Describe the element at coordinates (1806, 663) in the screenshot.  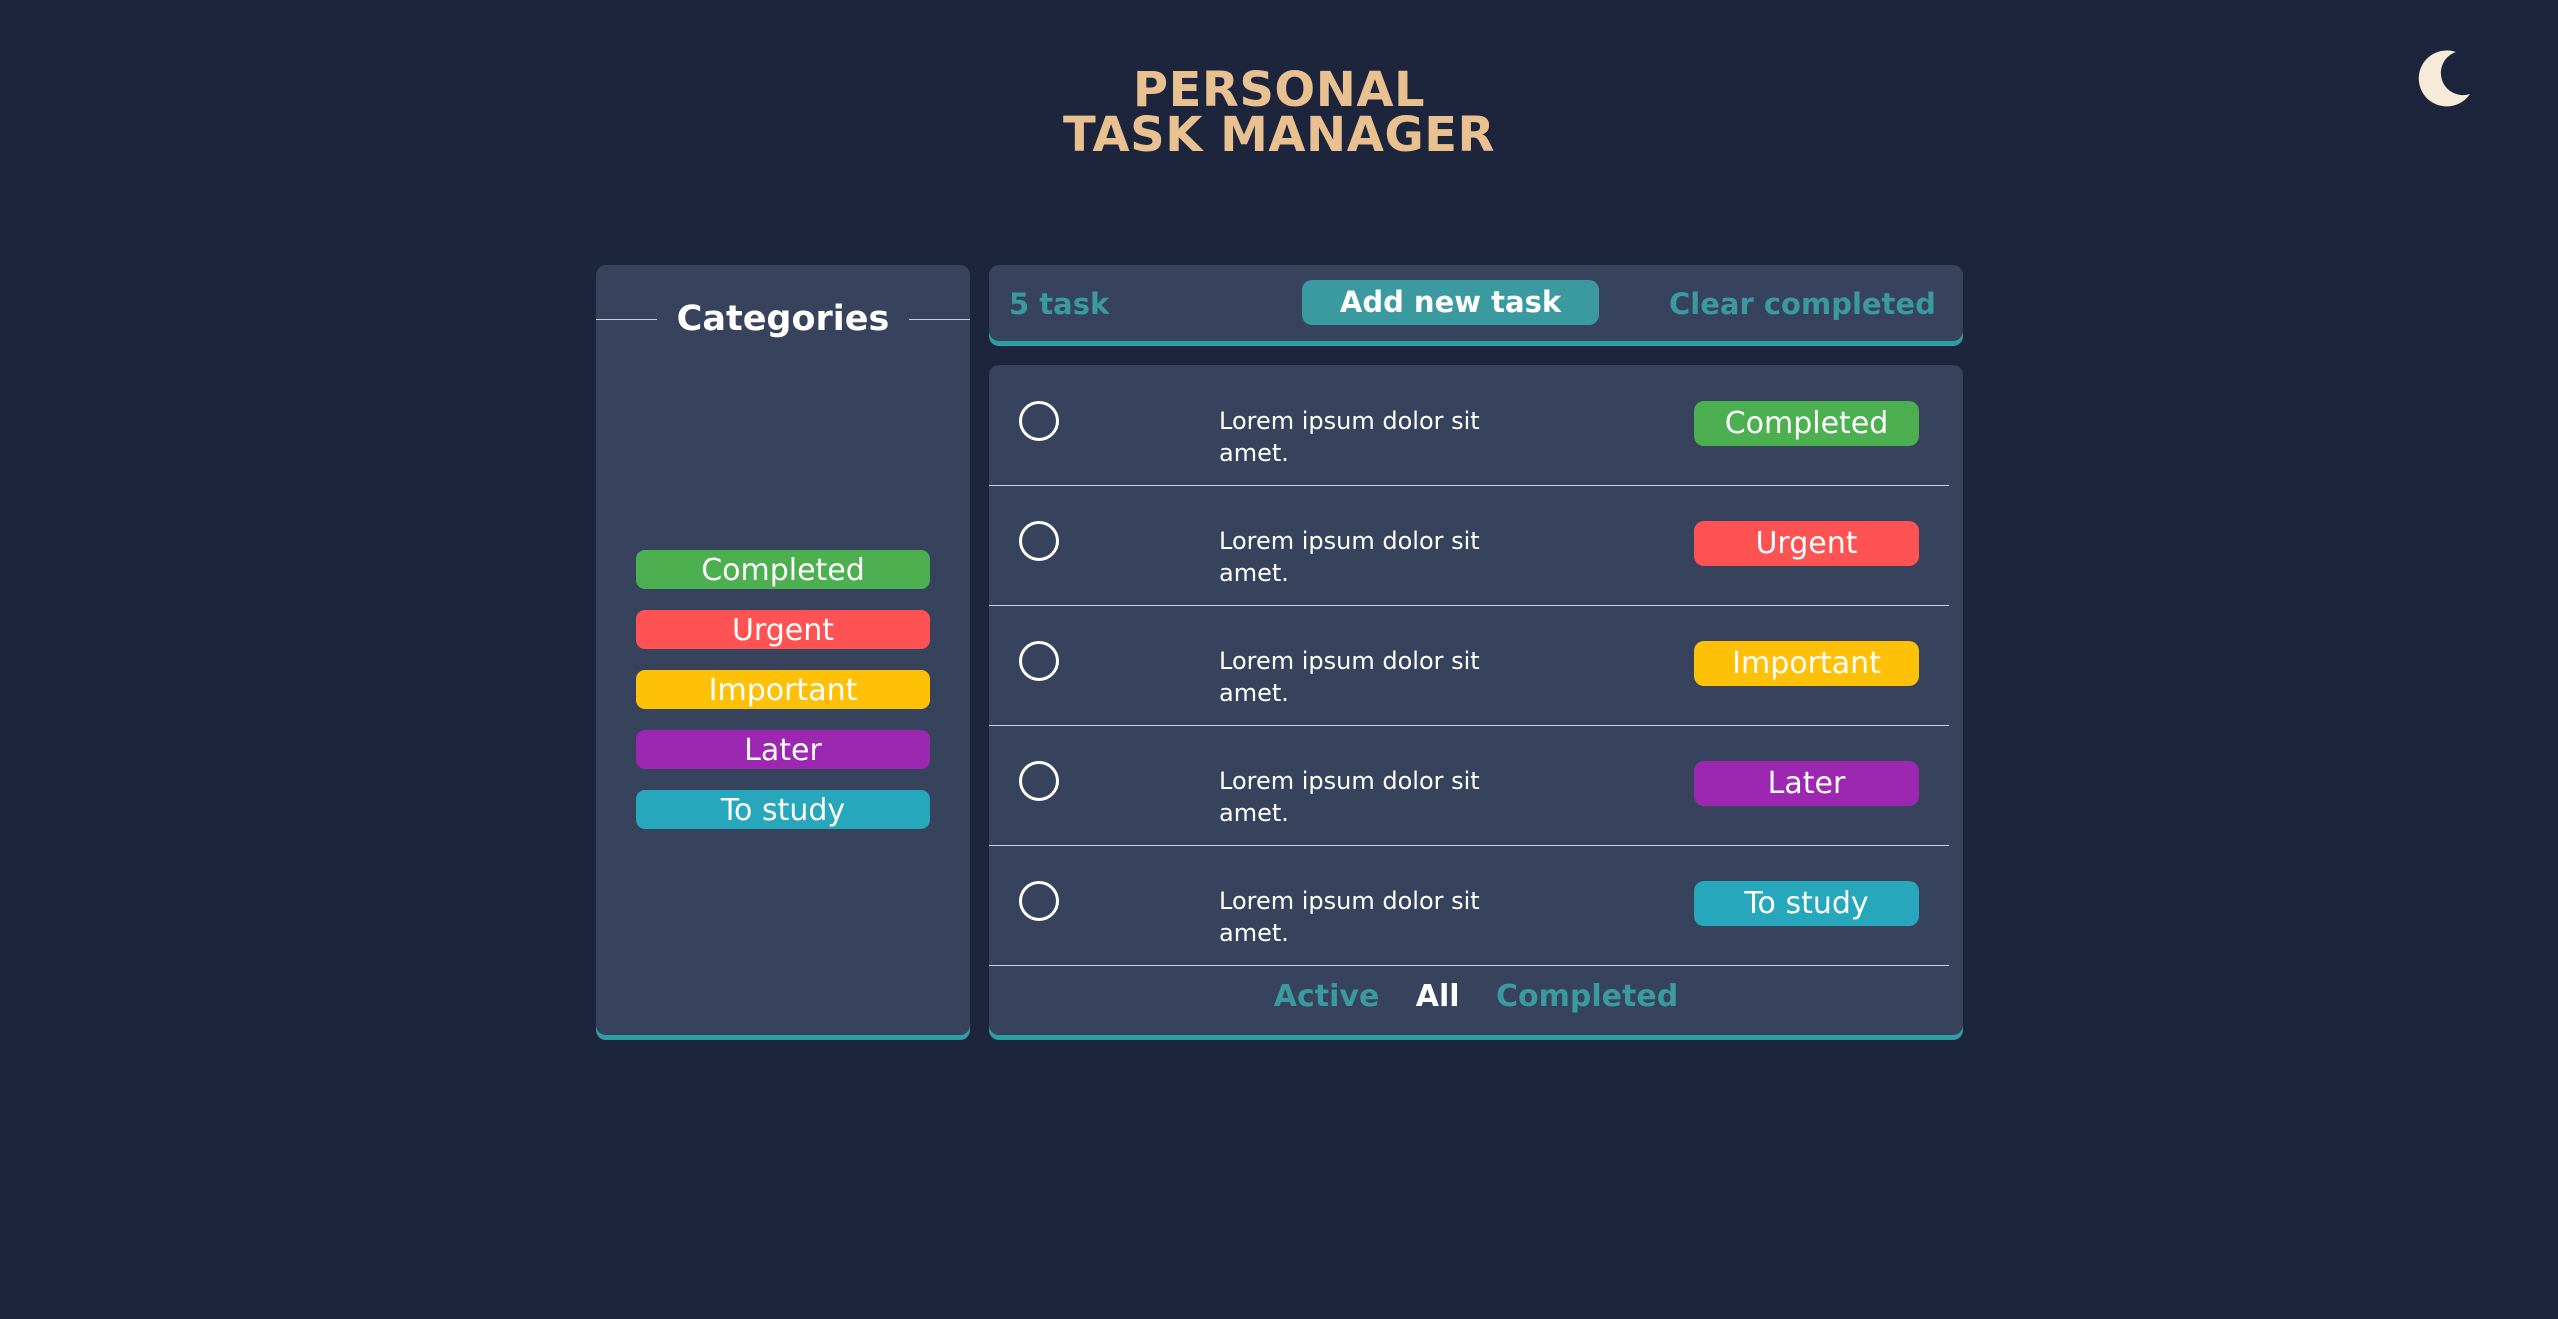
I see `task-tag-important: Important` at that location.